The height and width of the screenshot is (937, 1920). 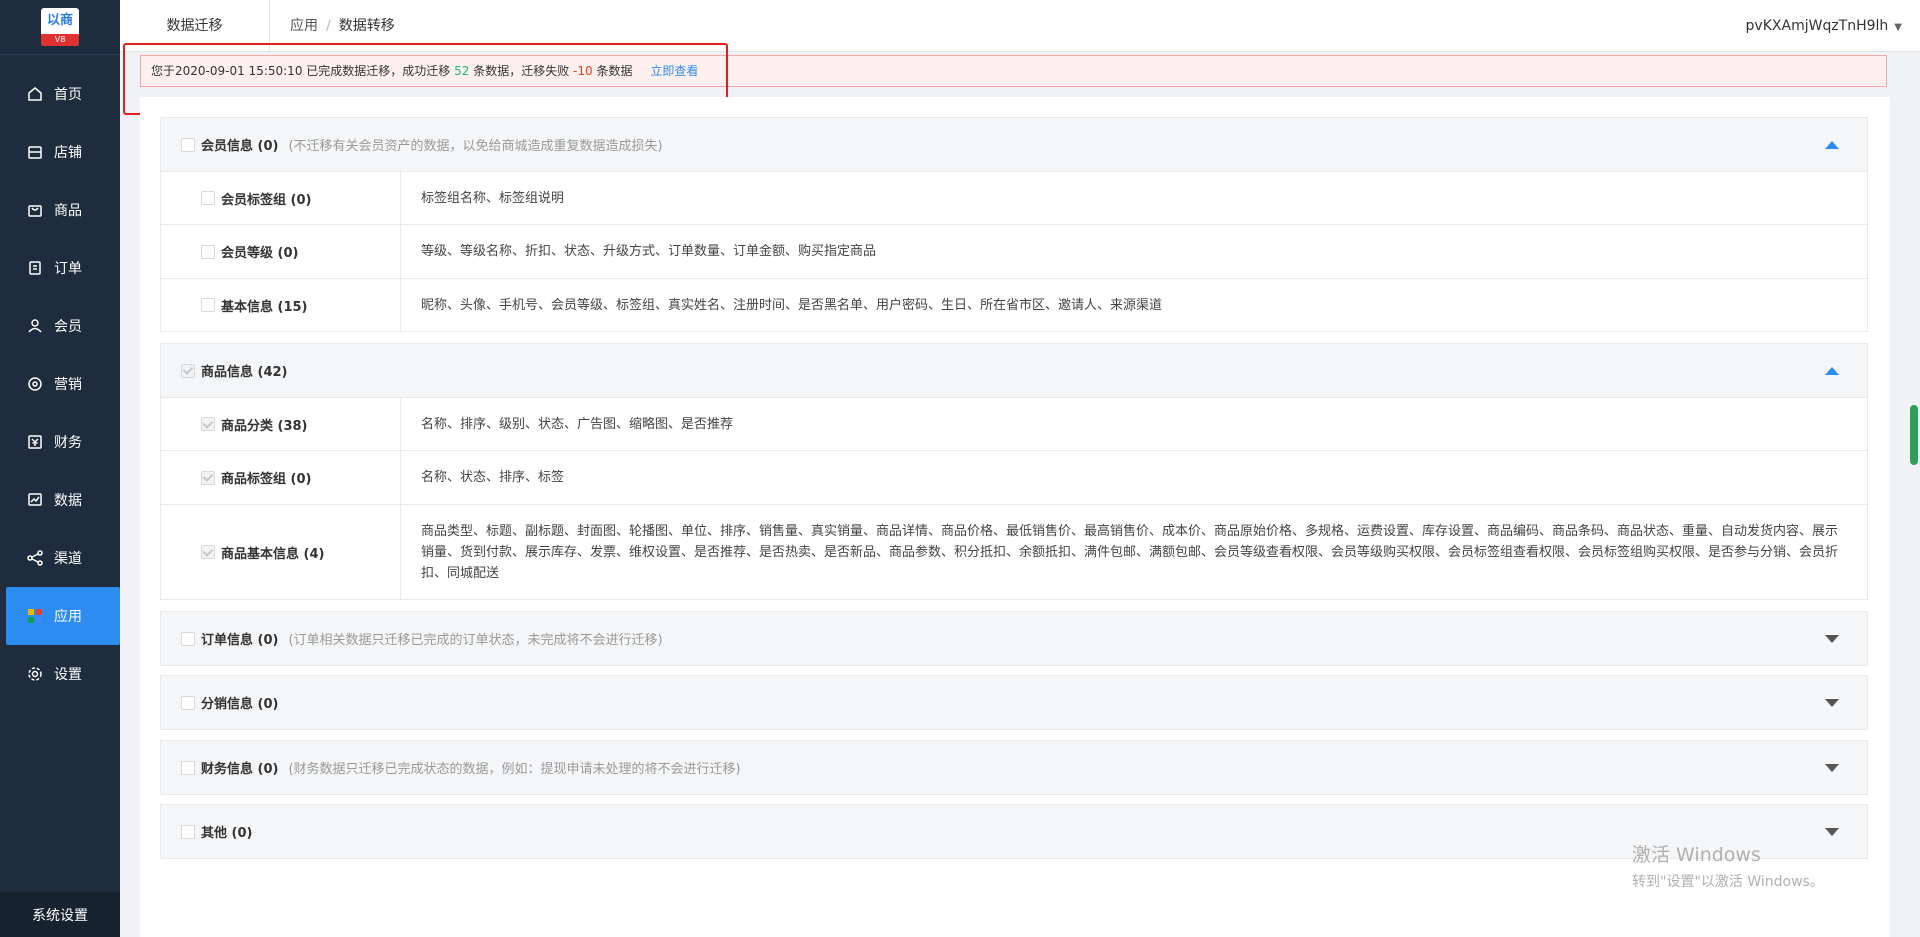 What do you see at coordinates (301, 71) in the screenshot?
I see `alert-prefix: 您于2020-09-01 15:50:10 已完成数据迁移，成功迁移` at bounding box center [301, 71].